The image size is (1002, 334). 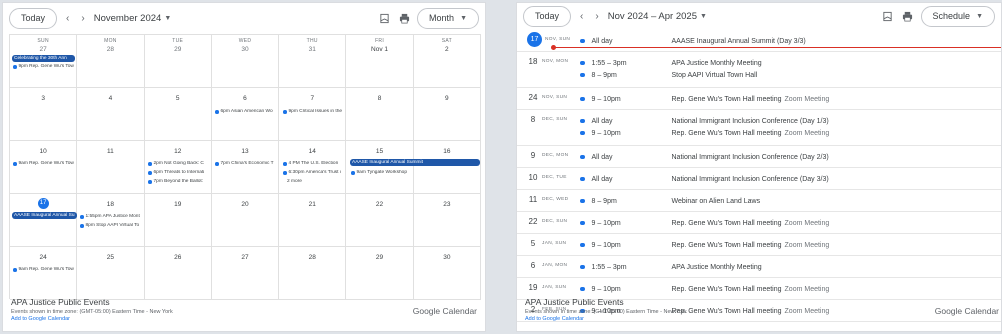 What do you see at coordinates (313, 273) in the screenshot?
I see `day-cell: 28` at bounding box center [313, 273].